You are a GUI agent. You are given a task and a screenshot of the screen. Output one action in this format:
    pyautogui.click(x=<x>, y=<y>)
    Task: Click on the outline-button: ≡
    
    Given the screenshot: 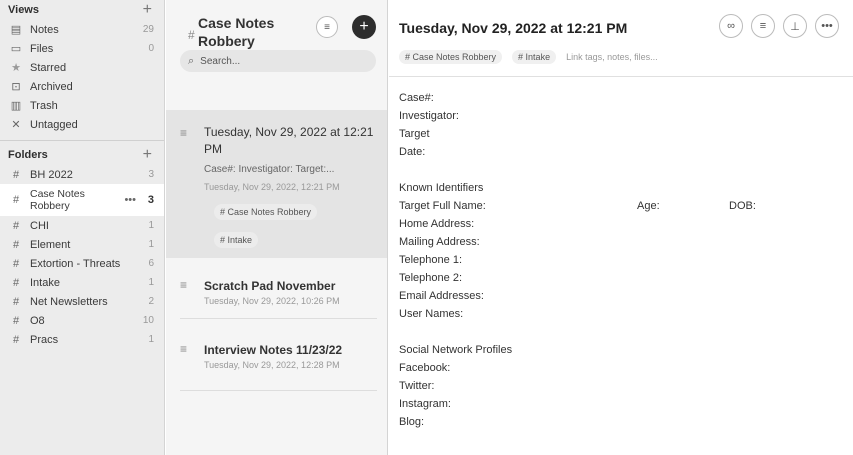 What is the action you would take?
    pyautogui.click(x=763, y=26)
    